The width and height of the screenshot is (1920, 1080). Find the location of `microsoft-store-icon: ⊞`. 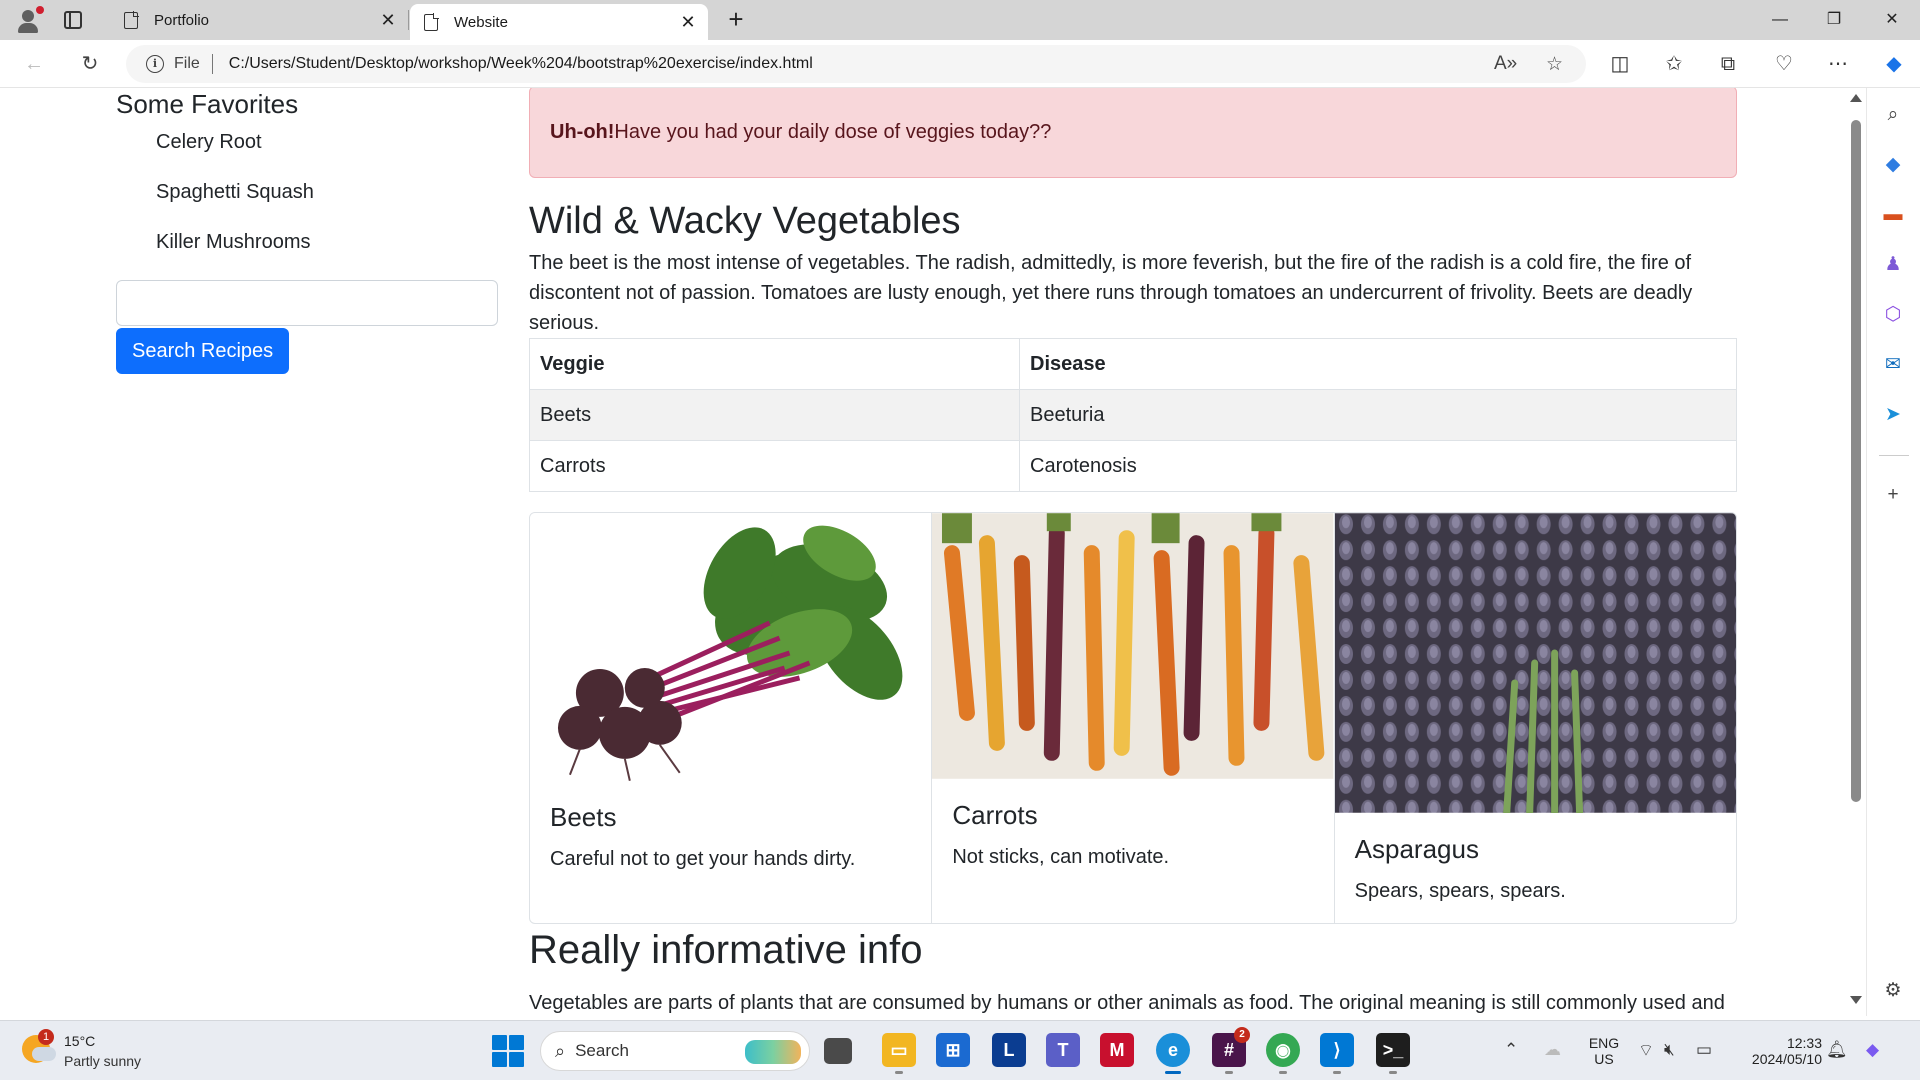

microsoft-store-icon: ⊞ is located at coordinates (953, 1050).